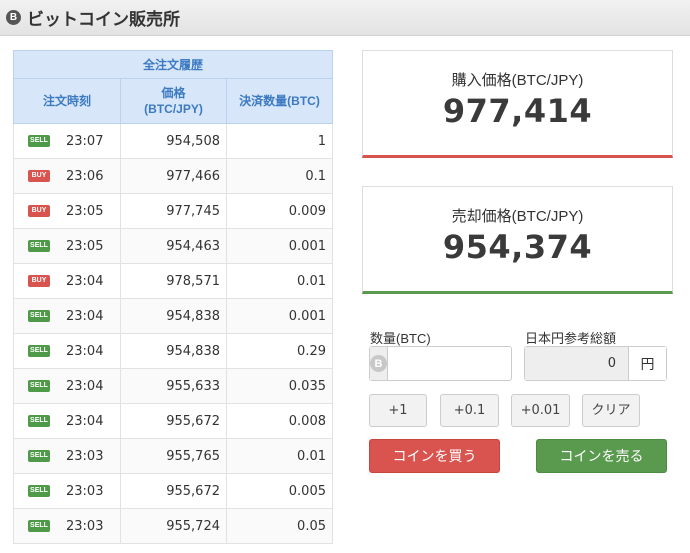 The image size is (690, 553). Describe the element at coordinates (400, 338) in the screenshot. I see `quantity-label: 数量(BTC)` at that location.